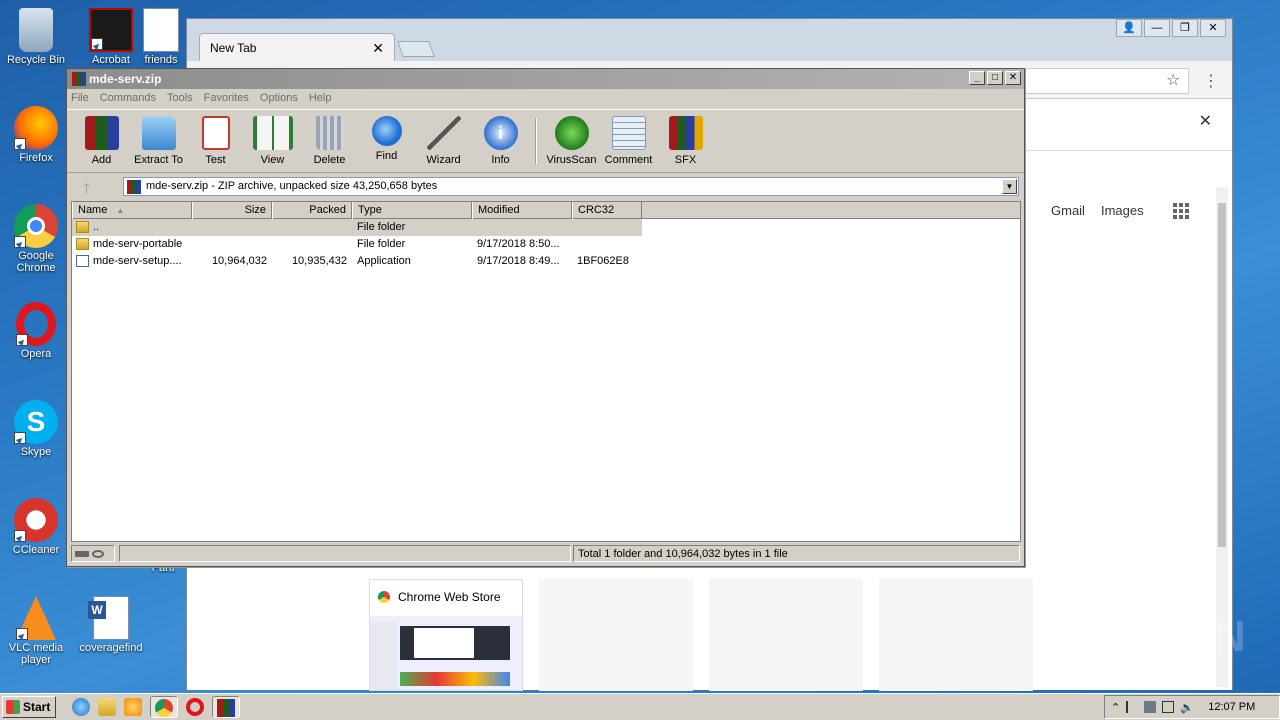 The width and height of the screenshot is (1280, 720). What do you see at coordinates (685, 141) in the screenshot?
I see `sfx-button: SFX` at bounding box center [685, 141].